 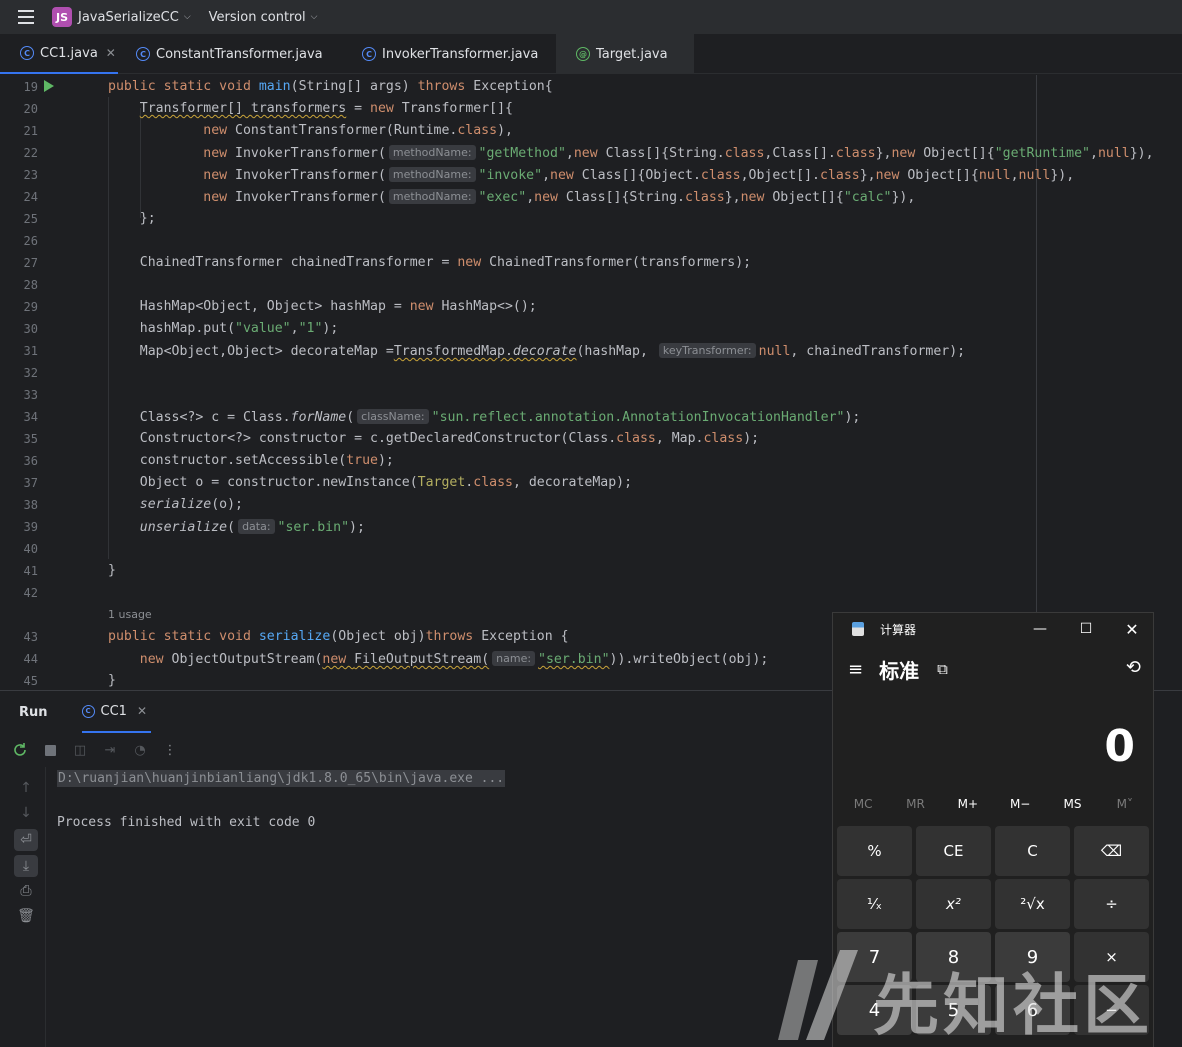 I want to click on usage-hint: 1 usage, so click(x=130, y=614).